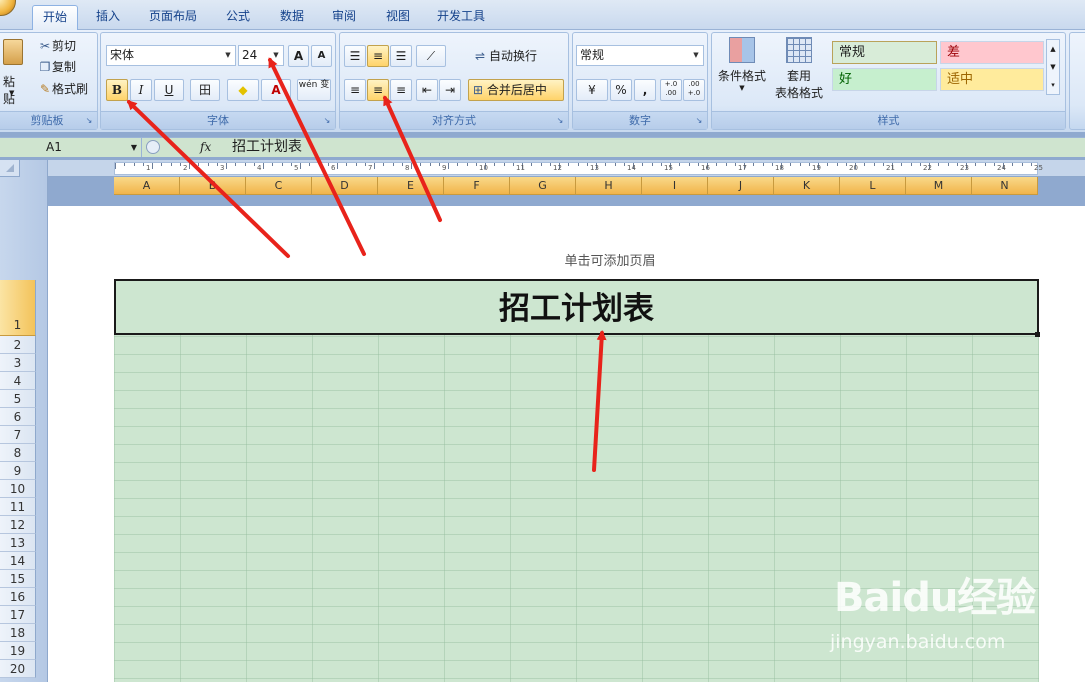 The image size is (1085, 682). I want to click on row-header-13: 13, so click(18, 543).